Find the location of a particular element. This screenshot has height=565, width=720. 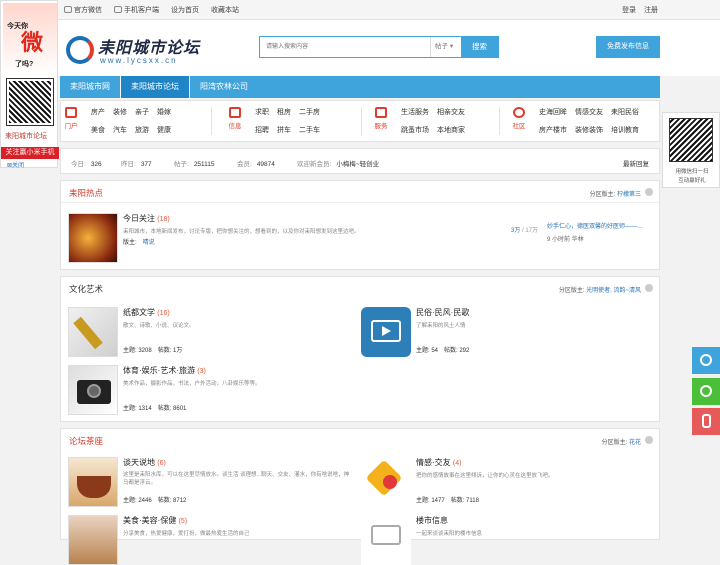

tea-icon is located at coordinates (93, 482).